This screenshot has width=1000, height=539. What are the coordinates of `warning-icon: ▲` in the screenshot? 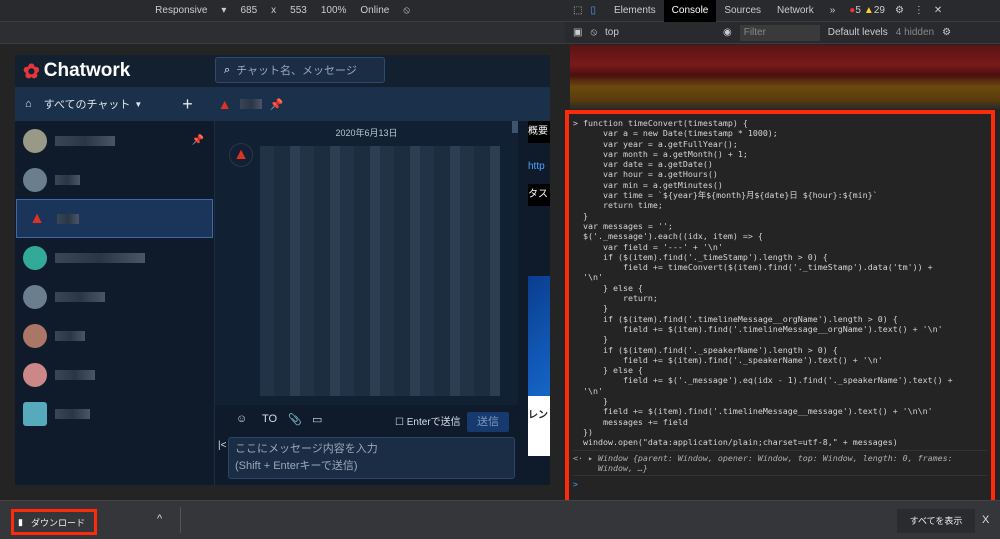 It's located at (869, 10).